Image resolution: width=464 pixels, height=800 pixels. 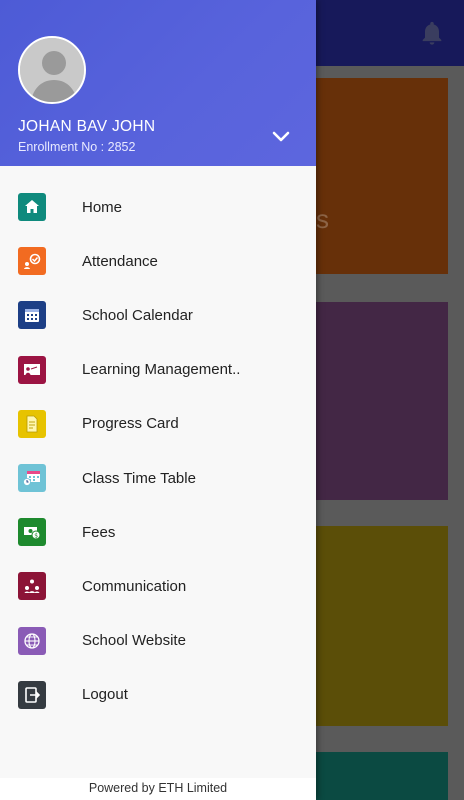 What do you see at coordinates (32, 532) in the screenshot?
I see `fees-icon: $` at bounding box center [32, 532].